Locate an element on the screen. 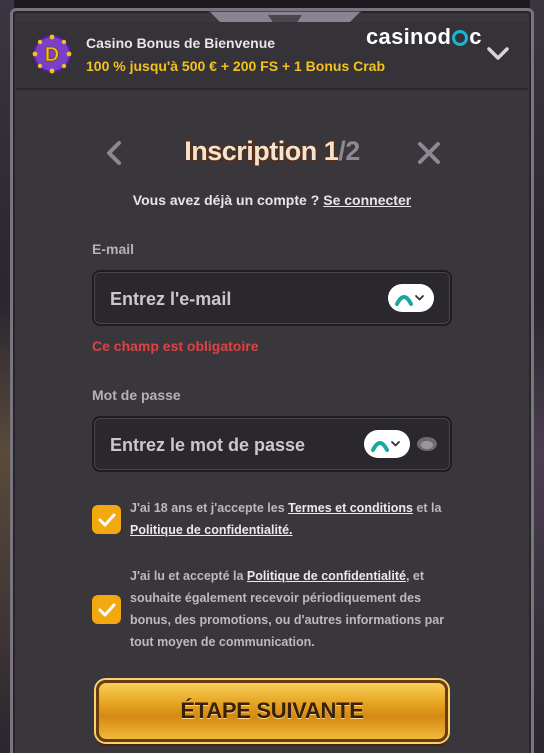 This screenshot has width=544, height=753. marketing-checkbox is located at coordinates (106, 609).